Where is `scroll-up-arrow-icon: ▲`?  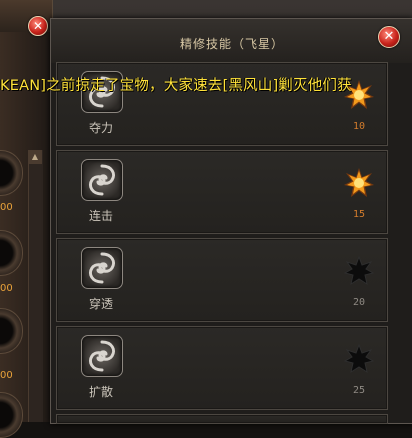
scroll-up-arrow-icon: ▲ is located at coordinates (35, 157).